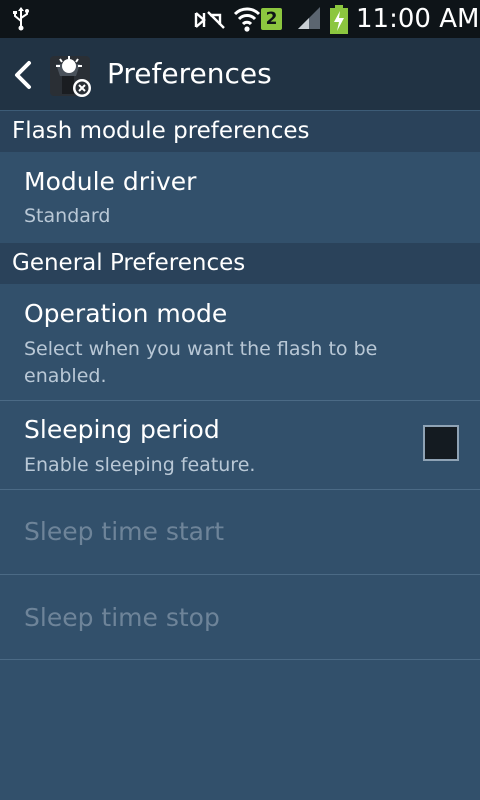 The height and width of the screenshot is (800, 480). Describe the element at coordinates (210, 22) in the screenshot. I see `no-sound-icon` at that location.